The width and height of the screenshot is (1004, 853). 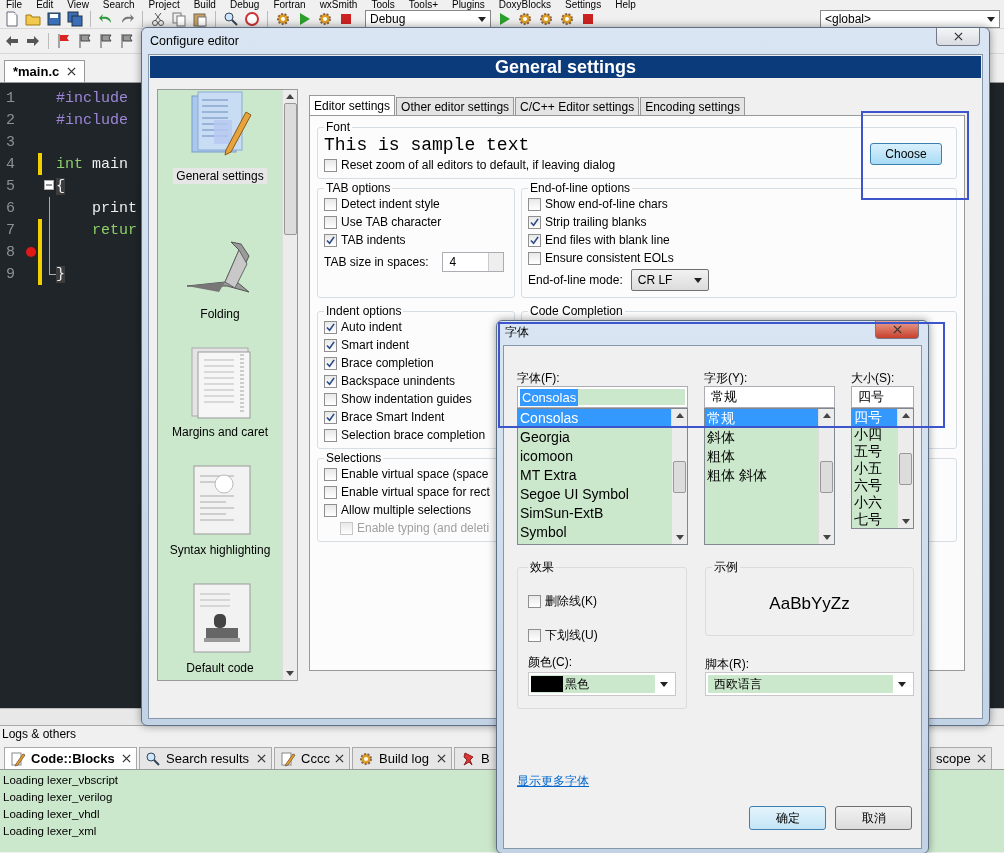 What do you see at coordinates (669, 280) in the screenshot?
I see `eol-mode-dropdown: CR LF` at bounding box center [669, 280].